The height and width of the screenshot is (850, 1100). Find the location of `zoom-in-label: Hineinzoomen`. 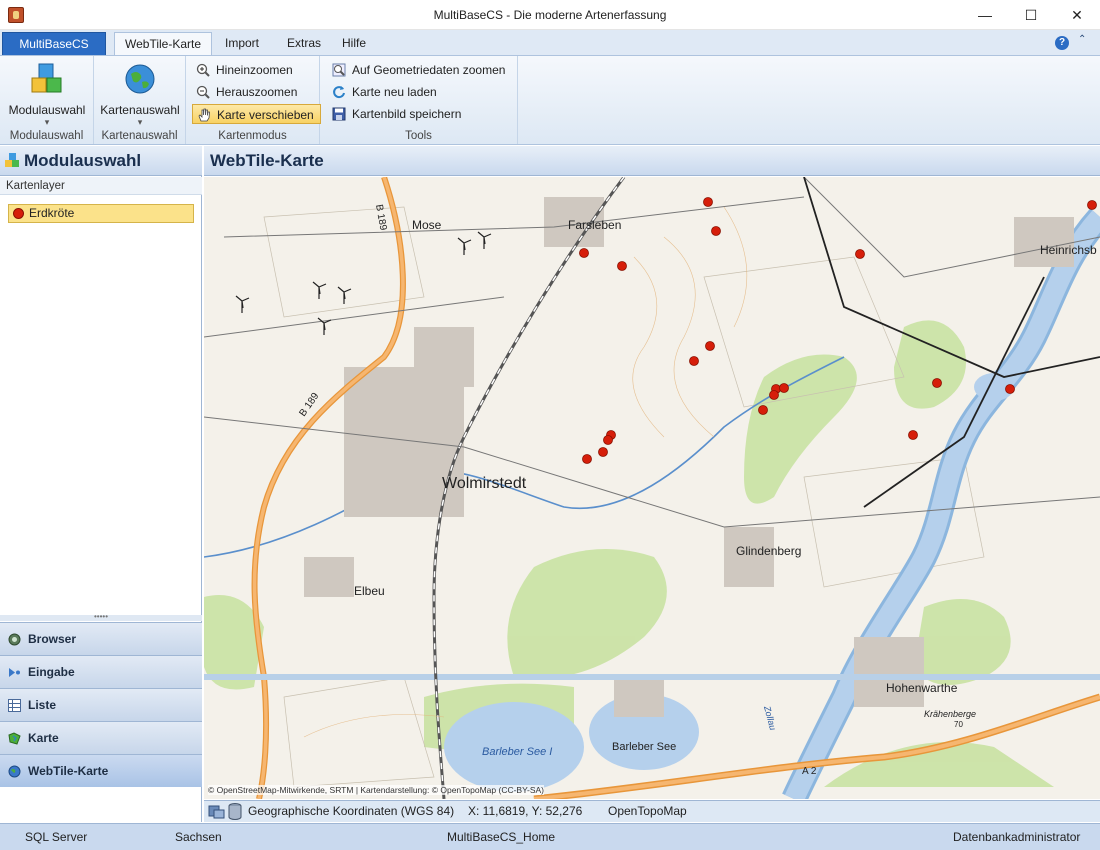

zoom-in-label: Hineinzoomen is located at coordinates (254, 70).